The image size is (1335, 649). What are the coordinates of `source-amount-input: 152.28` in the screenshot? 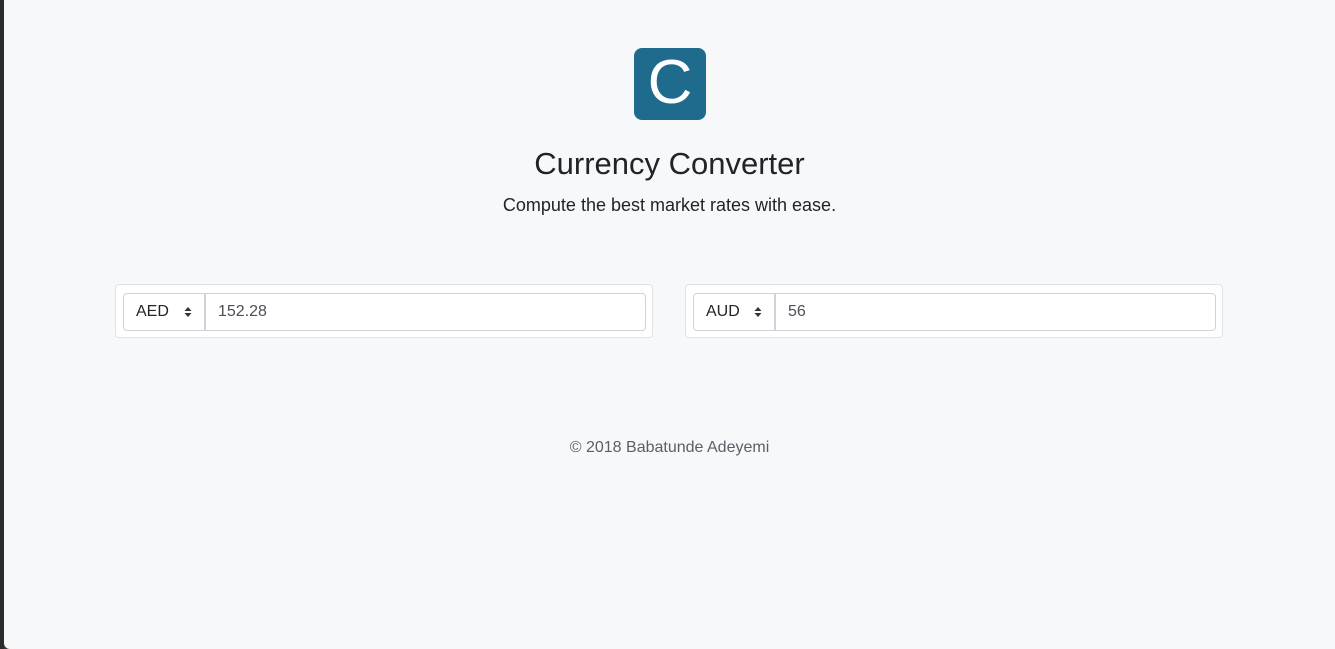 It's located at (425, 312).